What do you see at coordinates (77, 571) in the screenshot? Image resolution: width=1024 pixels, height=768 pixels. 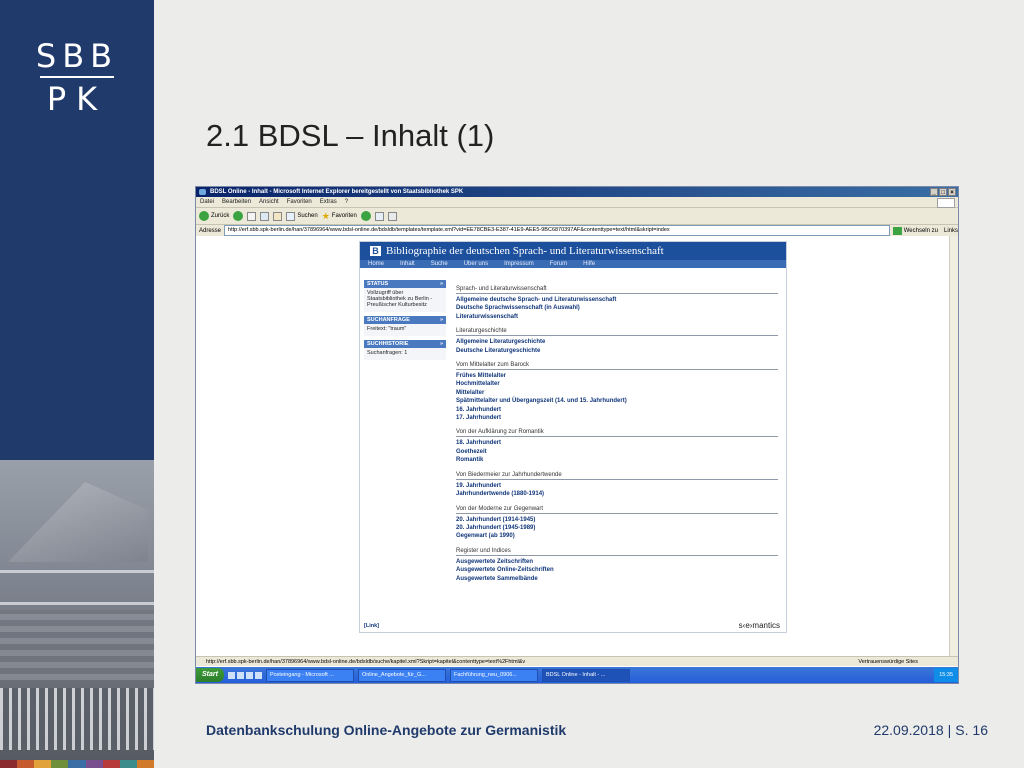 I see `photo-band` at bounding box center [77, 571].